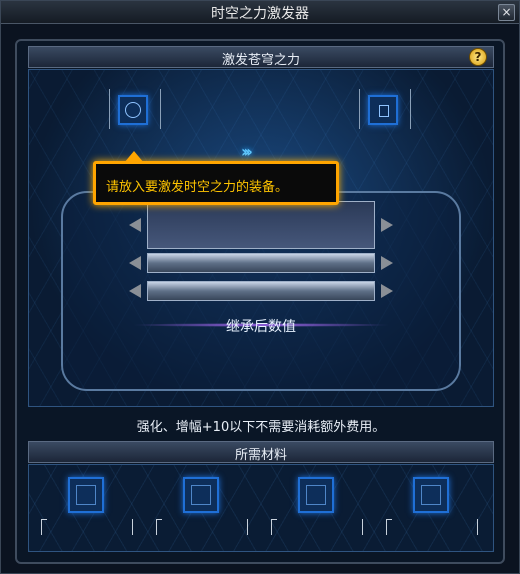 The height and width of the screenshot is (574, 520). I want to click on hint-tooltip: 请放入要激发时空之力的装备。, so click(216, 178).